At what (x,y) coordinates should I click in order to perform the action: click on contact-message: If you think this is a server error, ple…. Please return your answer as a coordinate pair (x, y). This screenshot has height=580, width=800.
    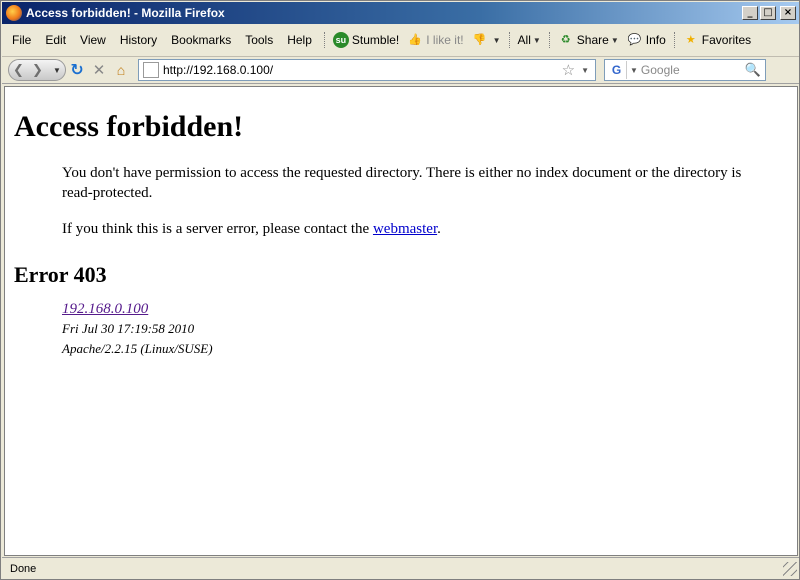
    Looking at the image, I should click on (409, 229).